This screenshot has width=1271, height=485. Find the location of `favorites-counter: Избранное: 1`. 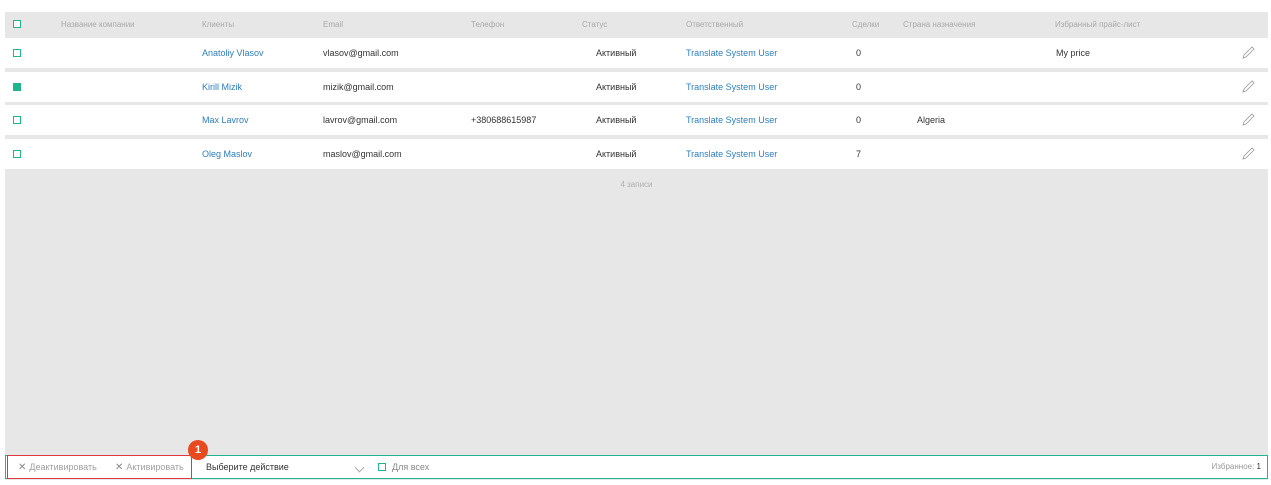

favorites-counter: Избранное: 1 is located at coordinates (1236, 466).